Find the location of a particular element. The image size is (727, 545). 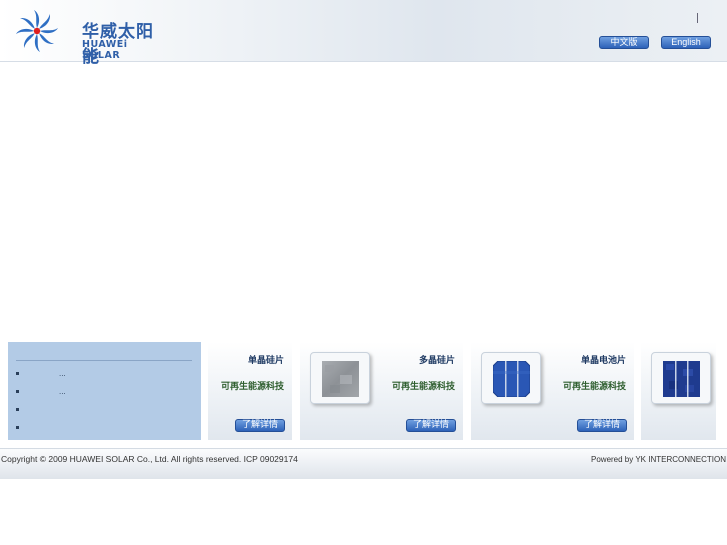

product-card-mono-cell: 单晶电池片 可再生能源科技 了解详情 is located at coordinates (552, 391).